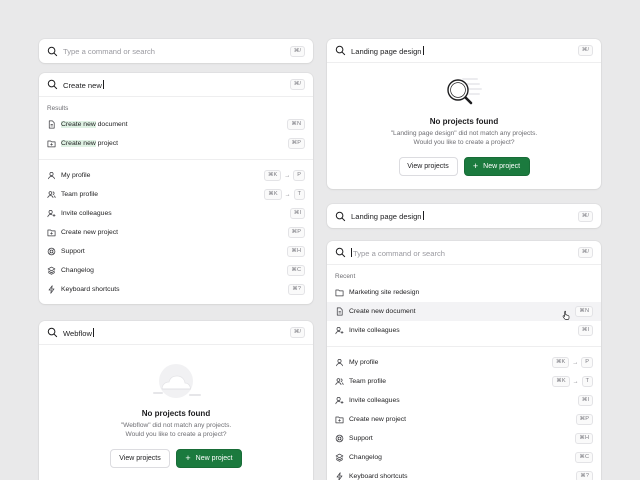 The width and height of the screenshot is (640, 480). I want to click on shortcut-badge: P, so click(587, 362).